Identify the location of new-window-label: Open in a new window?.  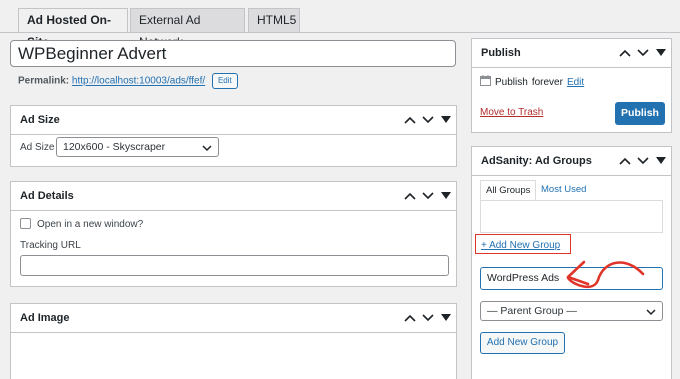
(90, 224).